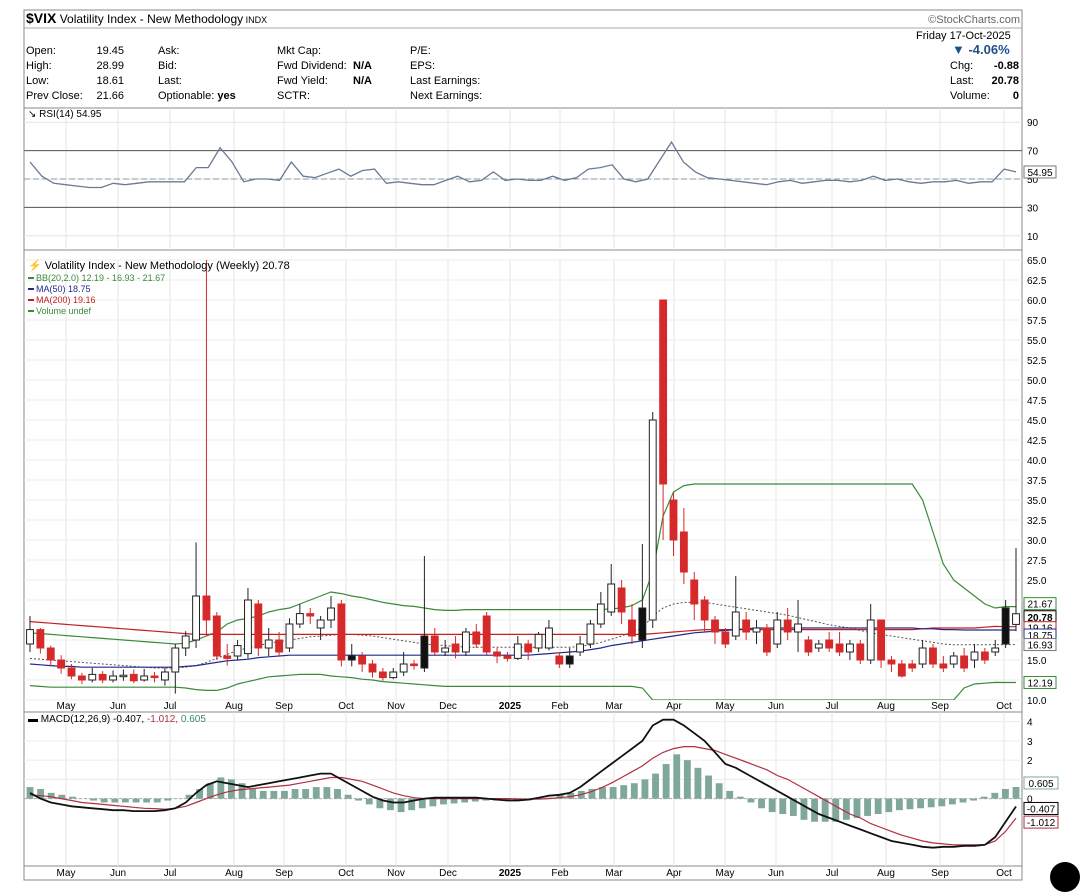 Image resolution: width=1080 pixels, height=892 pixels. I want to click on macd-x-label: Sep, so click(940, 873).